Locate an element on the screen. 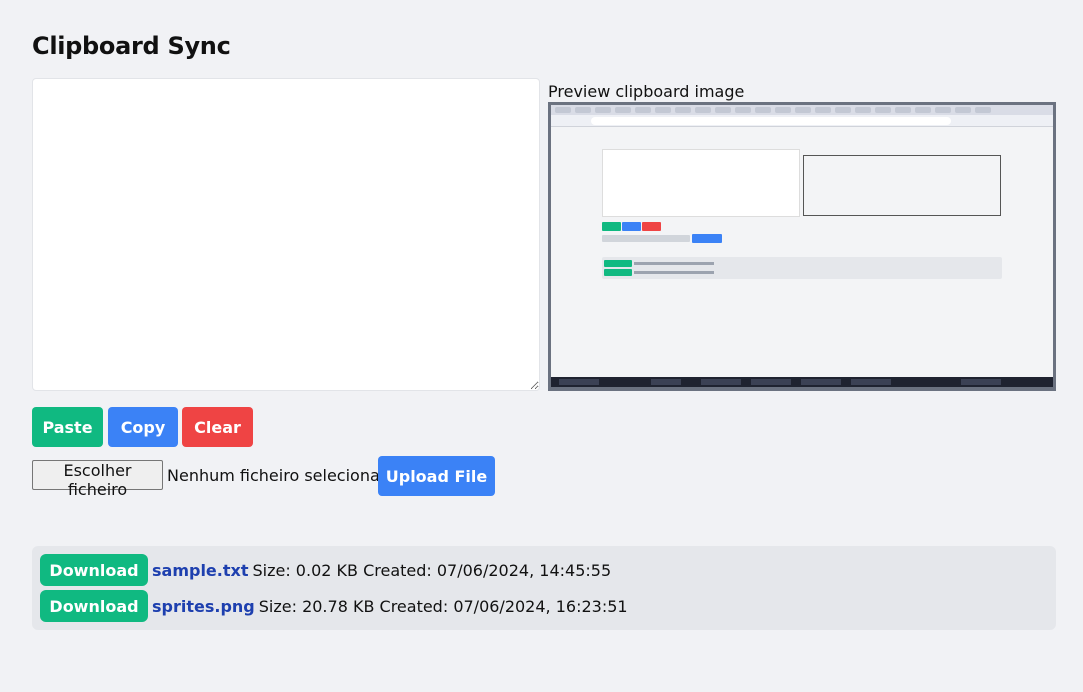  file-name-link: sprites.png is located at coordinates (203, 606).